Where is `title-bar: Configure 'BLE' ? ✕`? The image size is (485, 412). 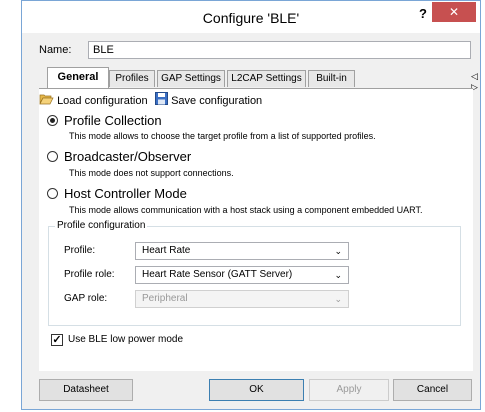 title-bar: Configure 'BLE' ? ✕ is located at coordinates (251, 17).